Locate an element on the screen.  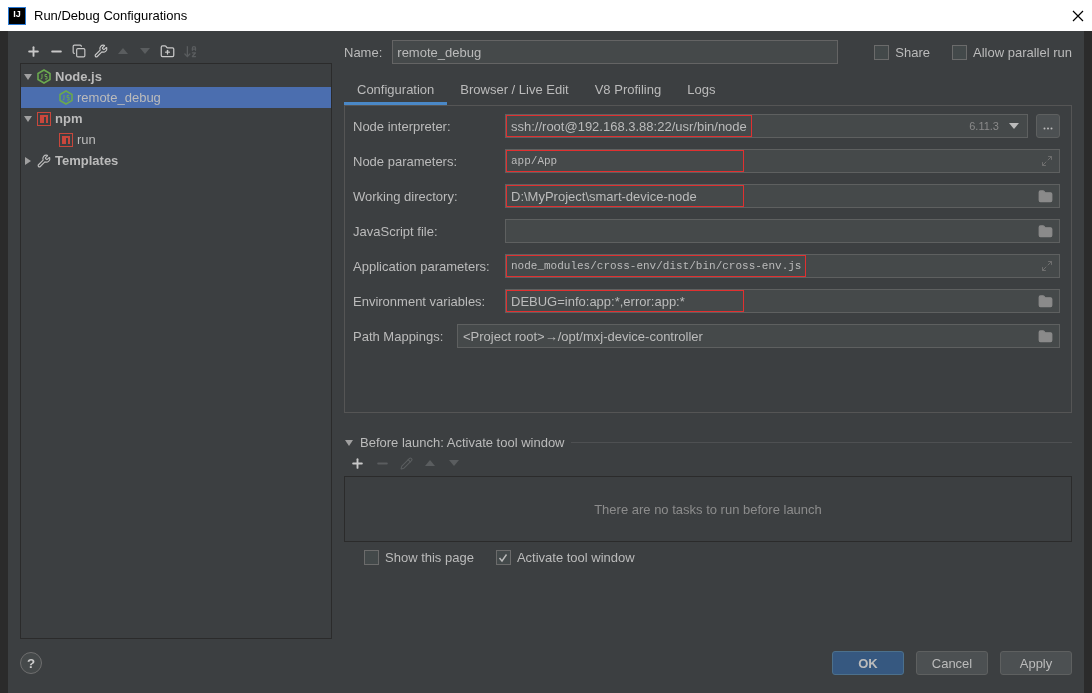
name-label: Name: is located at coordinates (363, 52).